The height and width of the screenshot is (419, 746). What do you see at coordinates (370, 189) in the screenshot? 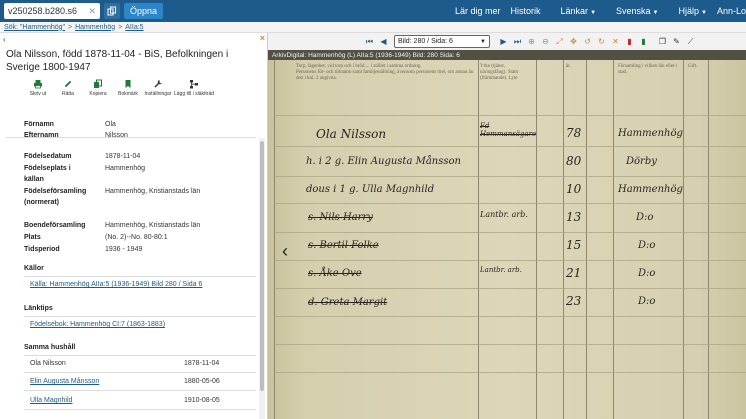
I see `handwritten-name: dous i 1 g. Ulla Magnhild` at bounding box center [370, 189].